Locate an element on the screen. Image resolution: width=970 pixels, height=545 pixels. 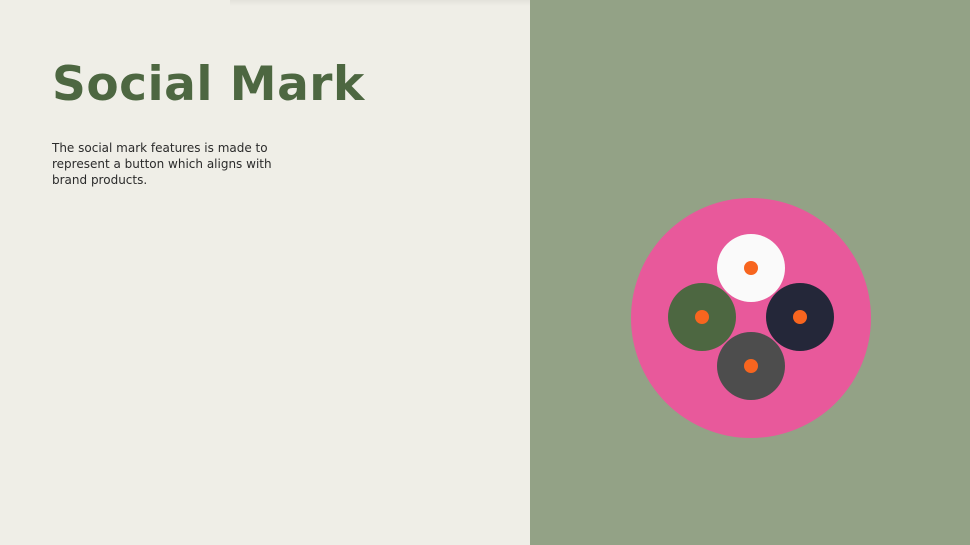
social-mark-bottom-dot is located at coordinates (751, 366).